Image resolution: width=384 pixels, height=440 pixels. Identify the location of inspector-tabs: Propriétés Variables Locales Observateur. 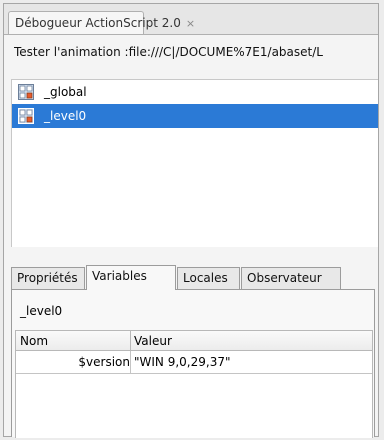
(193, 277).